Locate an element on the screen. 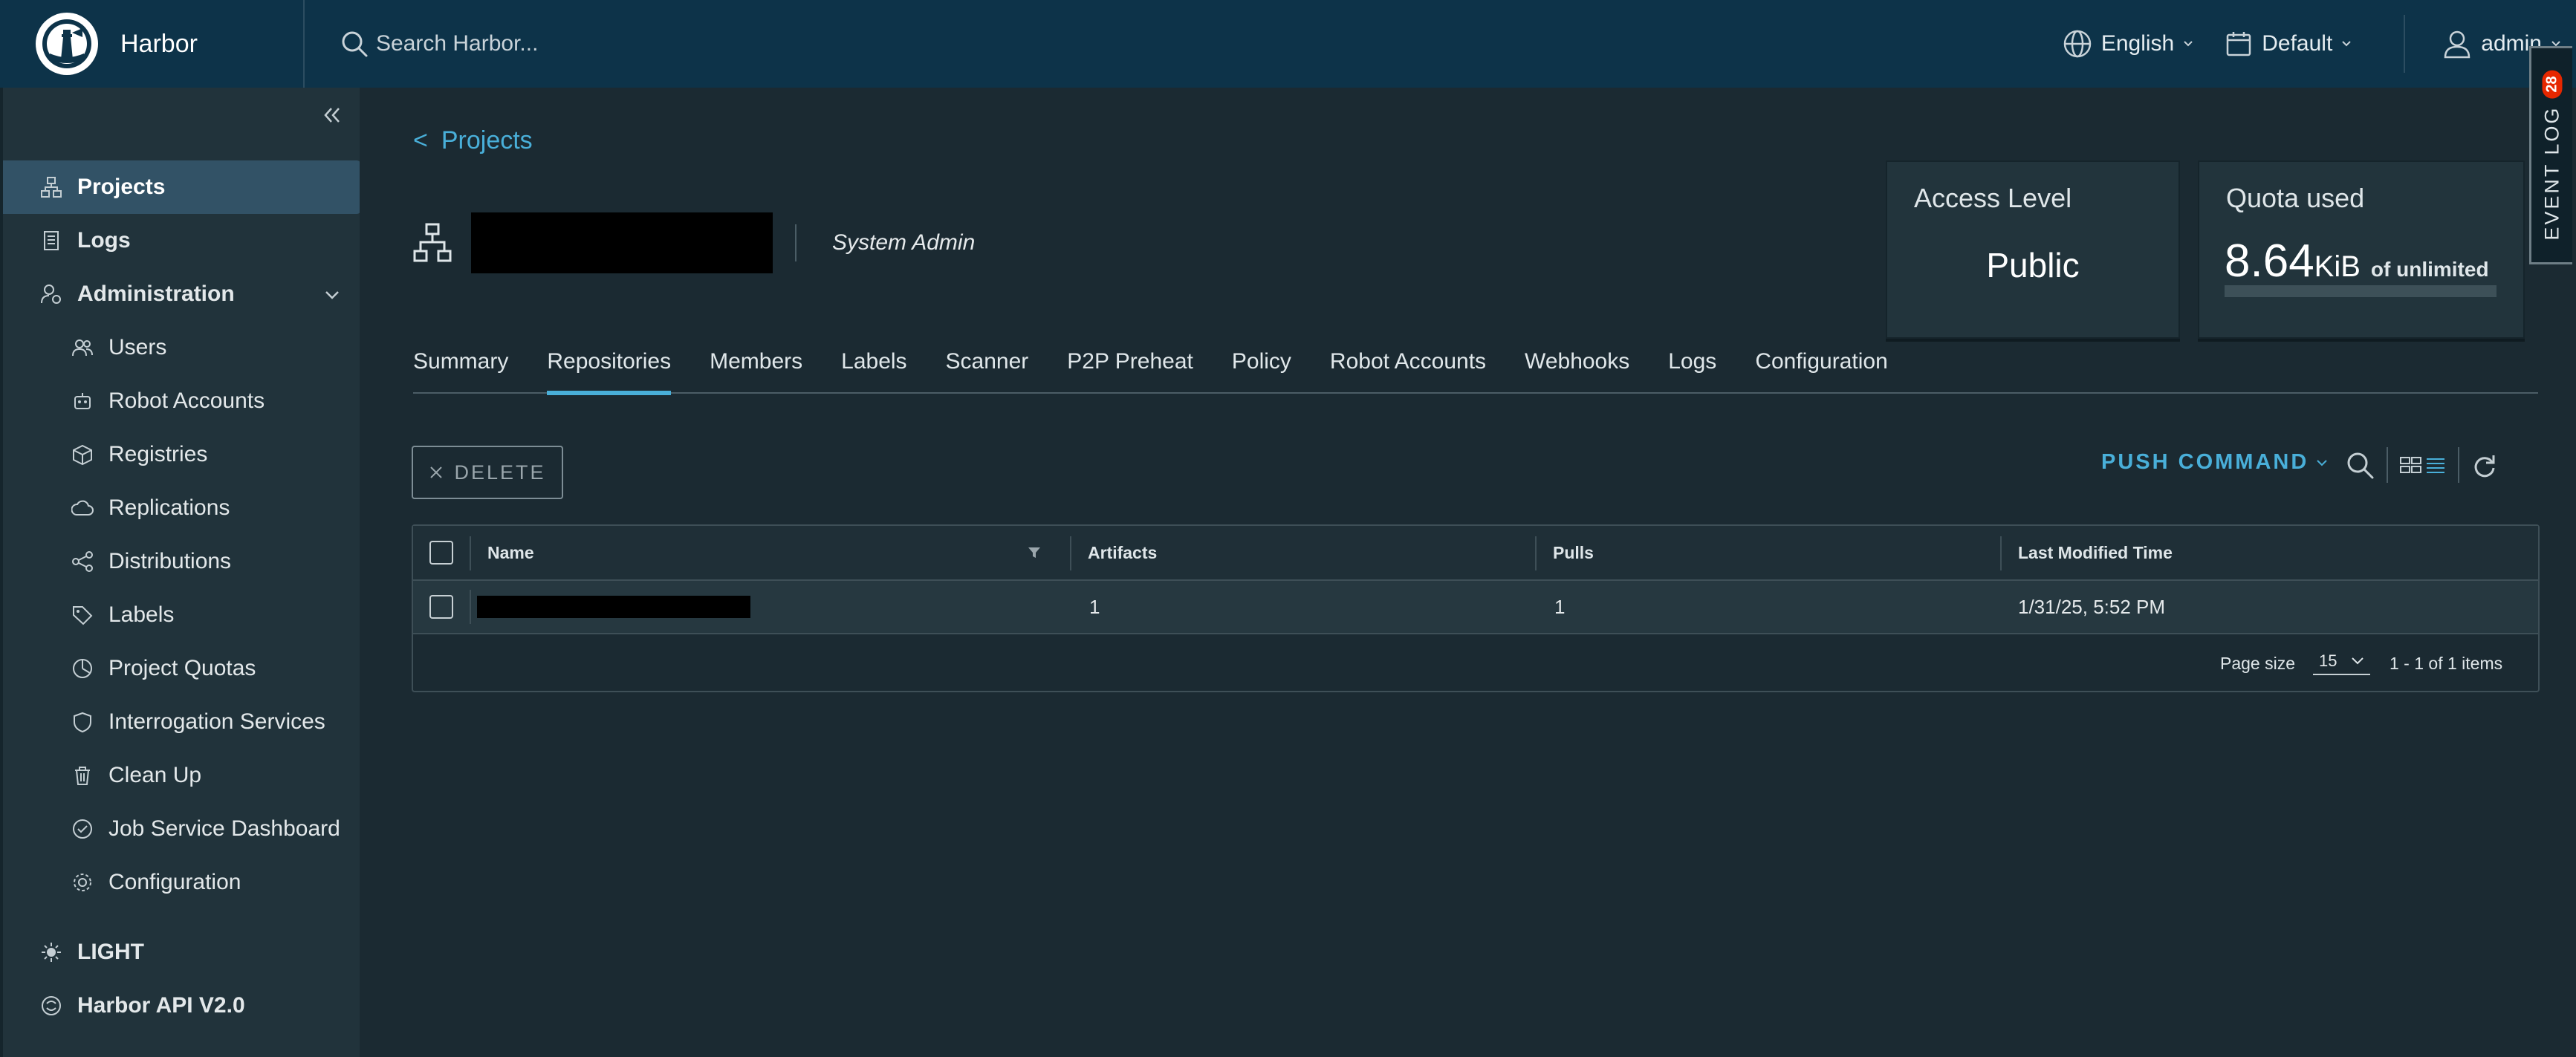  language-selector: English is located at coordinates (2128, 44).